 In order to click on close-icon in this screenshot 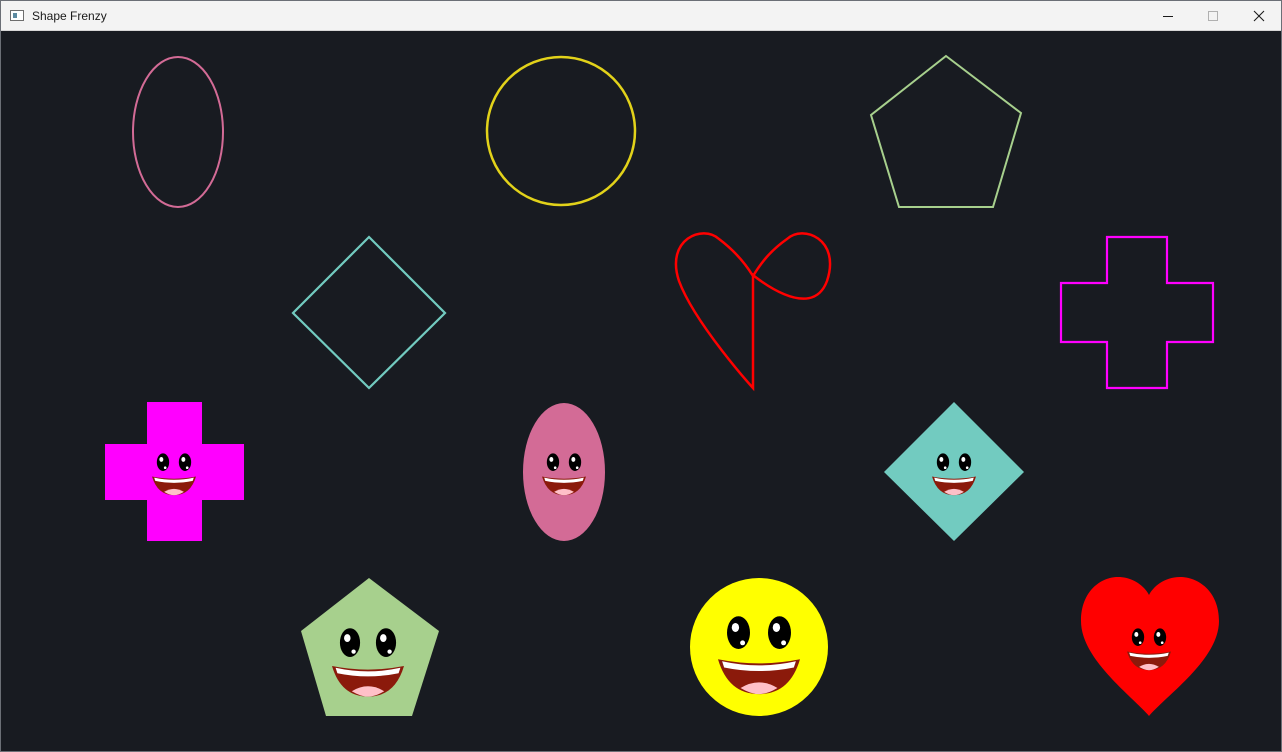, I will do `click(1259, 15)`.